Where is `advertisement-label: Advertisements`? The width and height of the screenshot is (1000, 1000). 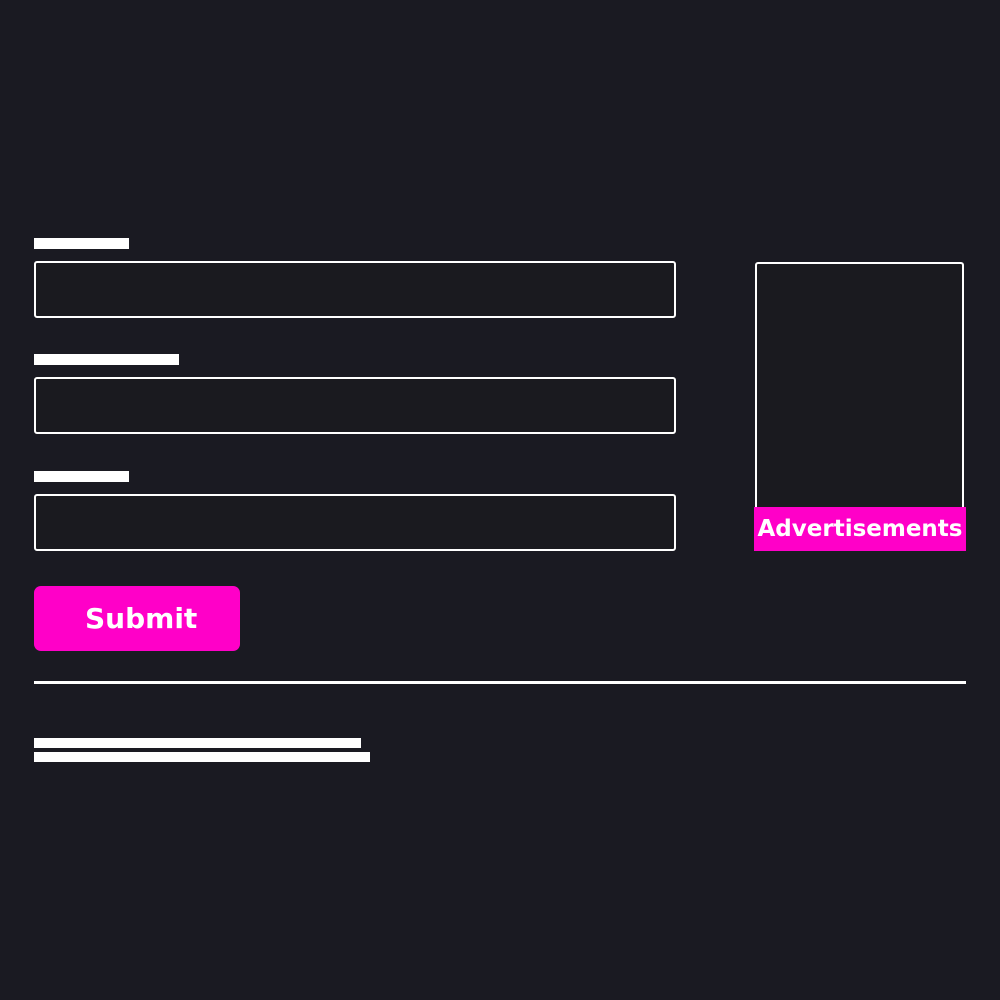
advertisement-label: Advertisements is located at coordinates (860, 529).